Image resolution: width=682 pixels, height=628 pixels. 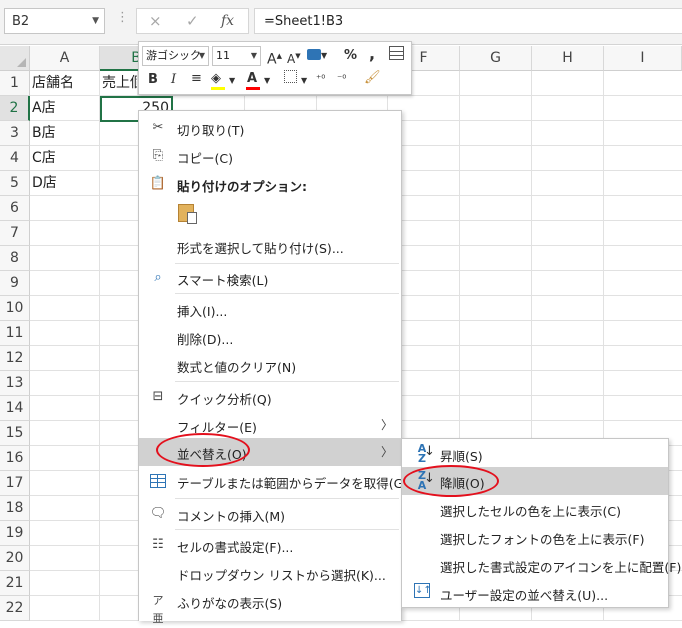 I want to click on align-center-icon: ≡, so click(x=196, y=79).